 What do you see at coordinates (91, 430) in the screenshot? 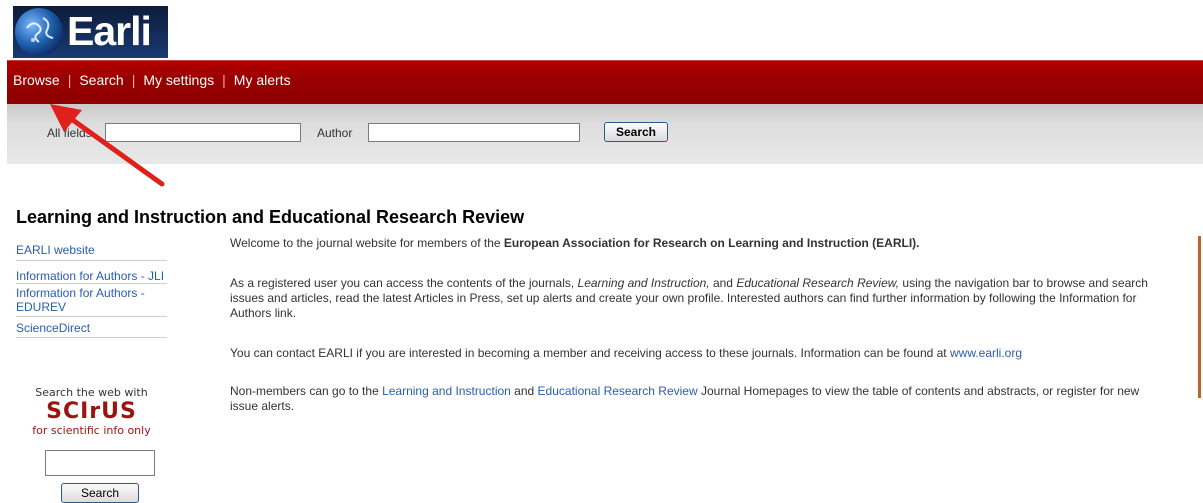
I see `scirus-tagline: for scientific info only` at bounding box center [91, 430].